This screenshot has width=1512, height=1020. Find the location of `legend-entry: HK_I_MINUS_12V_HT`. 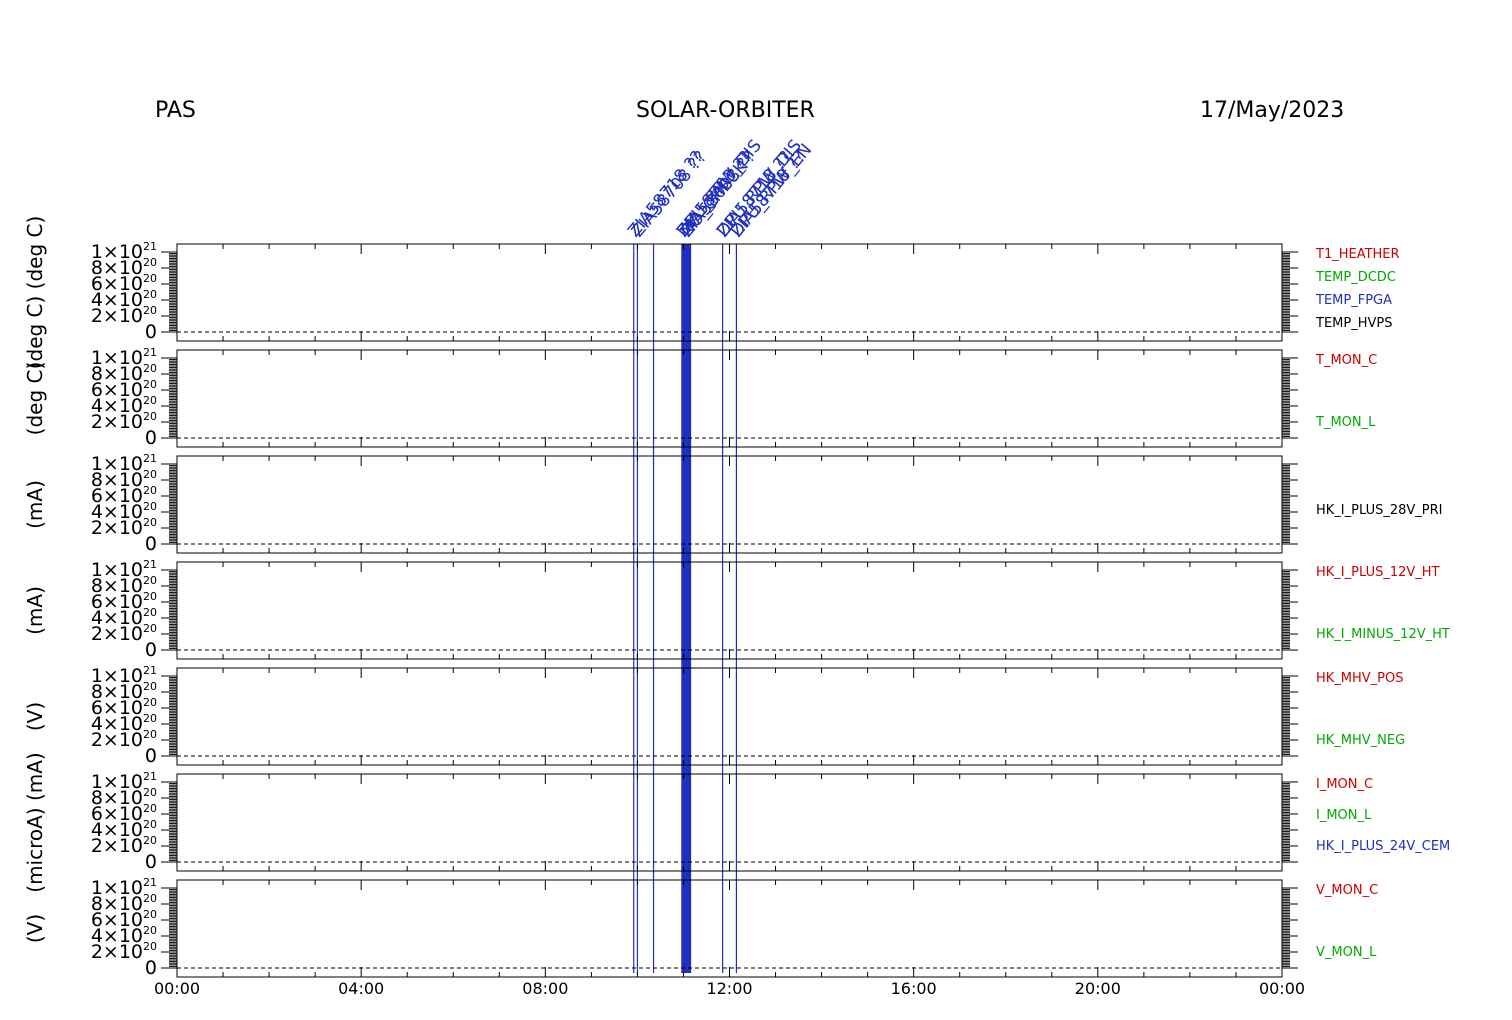

legend-entry: HK_I_MINUS_12V_HT is located at coordinates (1383, 634).